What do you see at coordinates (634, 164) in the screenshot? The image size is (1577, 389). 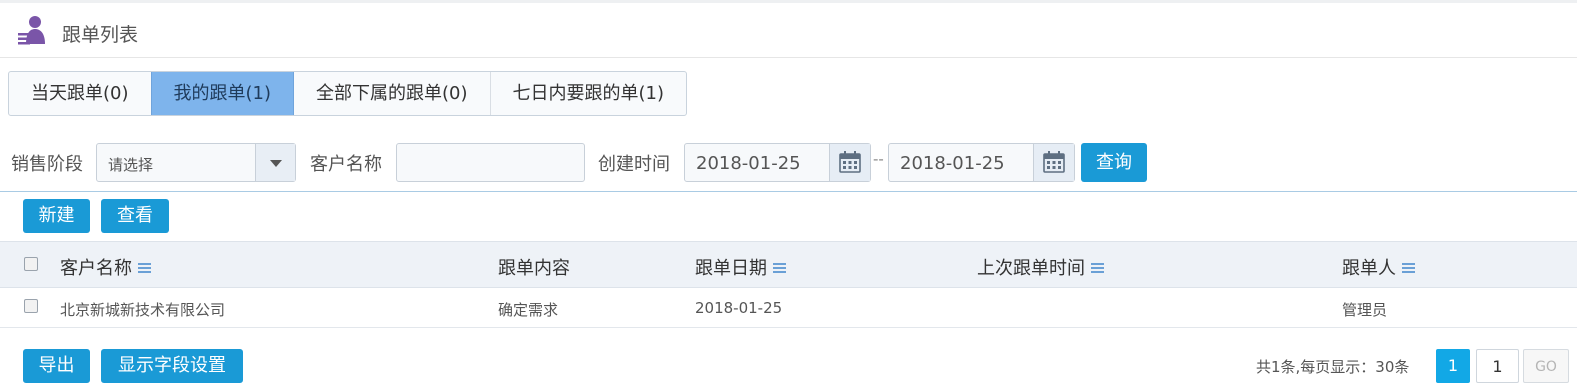 I see `created-time-label: 创建时间` at bounding box center [634, 164].